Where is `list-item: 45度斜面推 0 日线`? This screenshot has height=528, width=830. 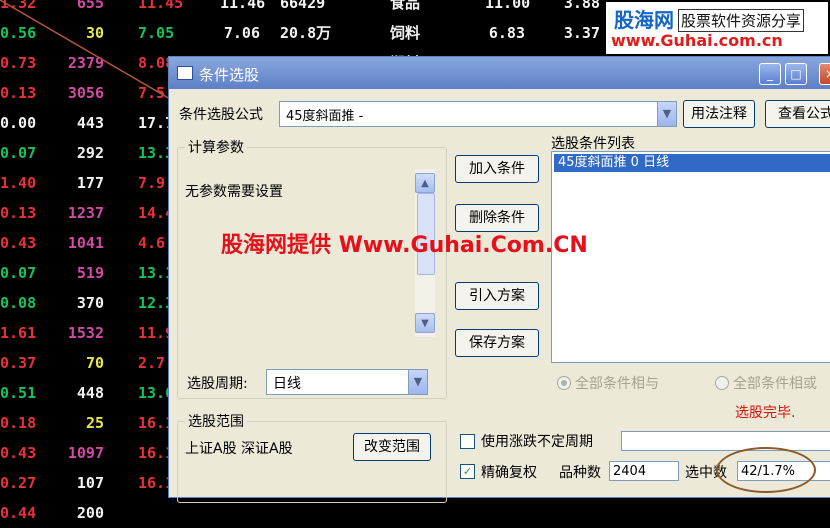 list-item: 45度斜面推 0 日线 is located at coordinates (692, 163).